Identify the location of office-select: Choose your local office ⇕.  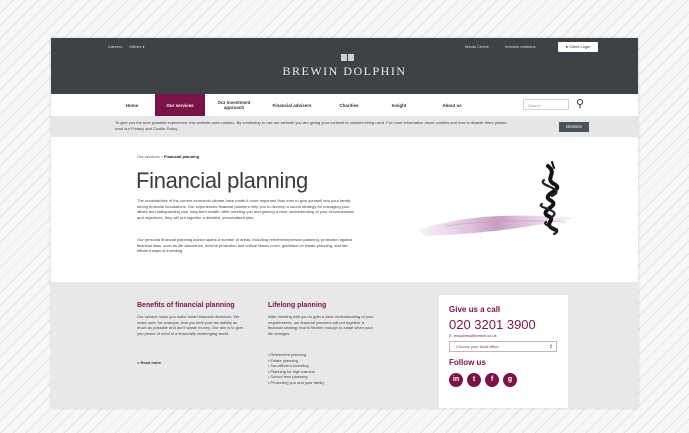
(503, 346).